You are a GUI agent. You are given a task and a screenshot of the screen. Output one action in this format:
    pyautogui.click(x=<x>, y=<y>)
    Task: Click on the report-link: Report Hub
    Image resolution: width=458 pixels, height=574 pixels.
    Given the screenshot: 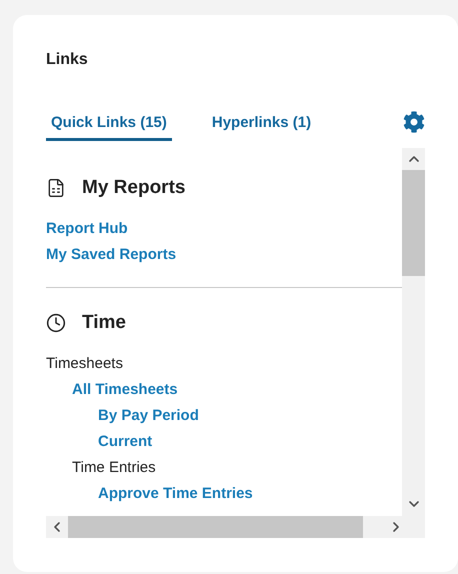 What is the action you would take?
    pyautogui.click(x=87, y=229)
    